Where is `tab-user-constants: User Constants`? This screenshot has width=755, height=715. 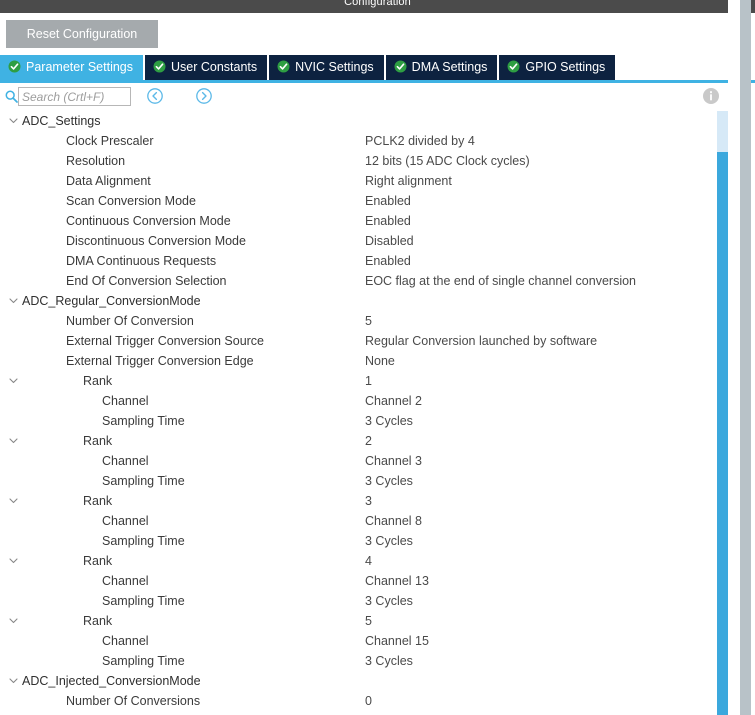 tab-user-constants: User Constants is located at coordinates (206, 67).